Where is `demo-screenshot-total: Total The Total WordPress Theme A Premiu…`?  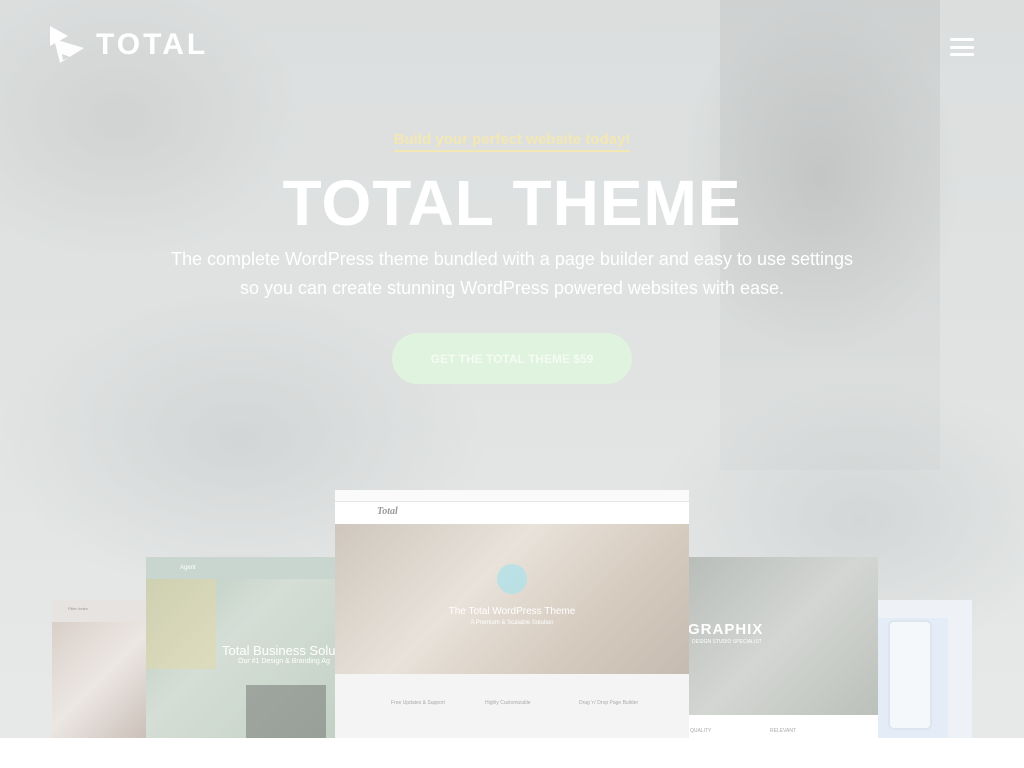
demo-screenshot-total: Total The Total WordPress Theme A Premiu… is located at coordinates (512, 614).